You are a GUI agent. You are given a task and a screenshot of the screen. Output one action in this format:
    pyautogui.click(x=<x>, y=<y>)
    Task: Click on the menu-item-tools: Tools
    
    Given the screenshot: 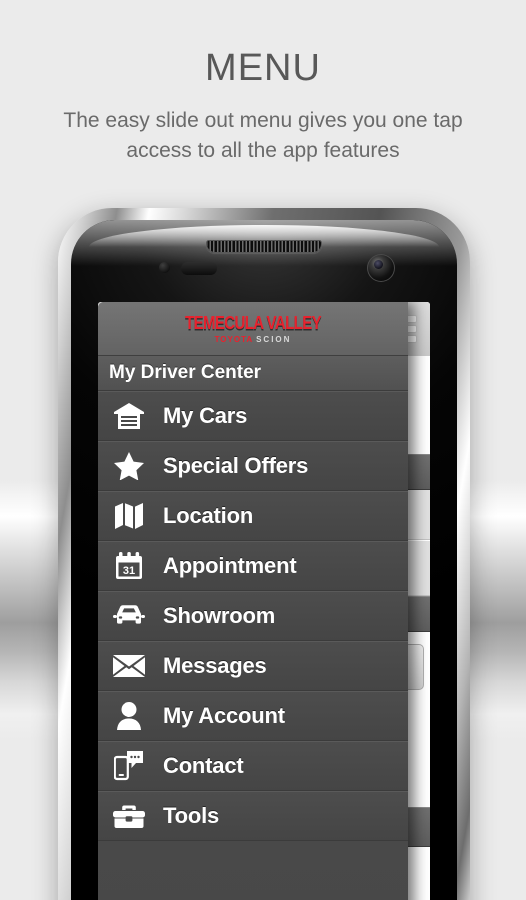 What is the action you would take?
    pyautogui.click(x=253, y=816)
    